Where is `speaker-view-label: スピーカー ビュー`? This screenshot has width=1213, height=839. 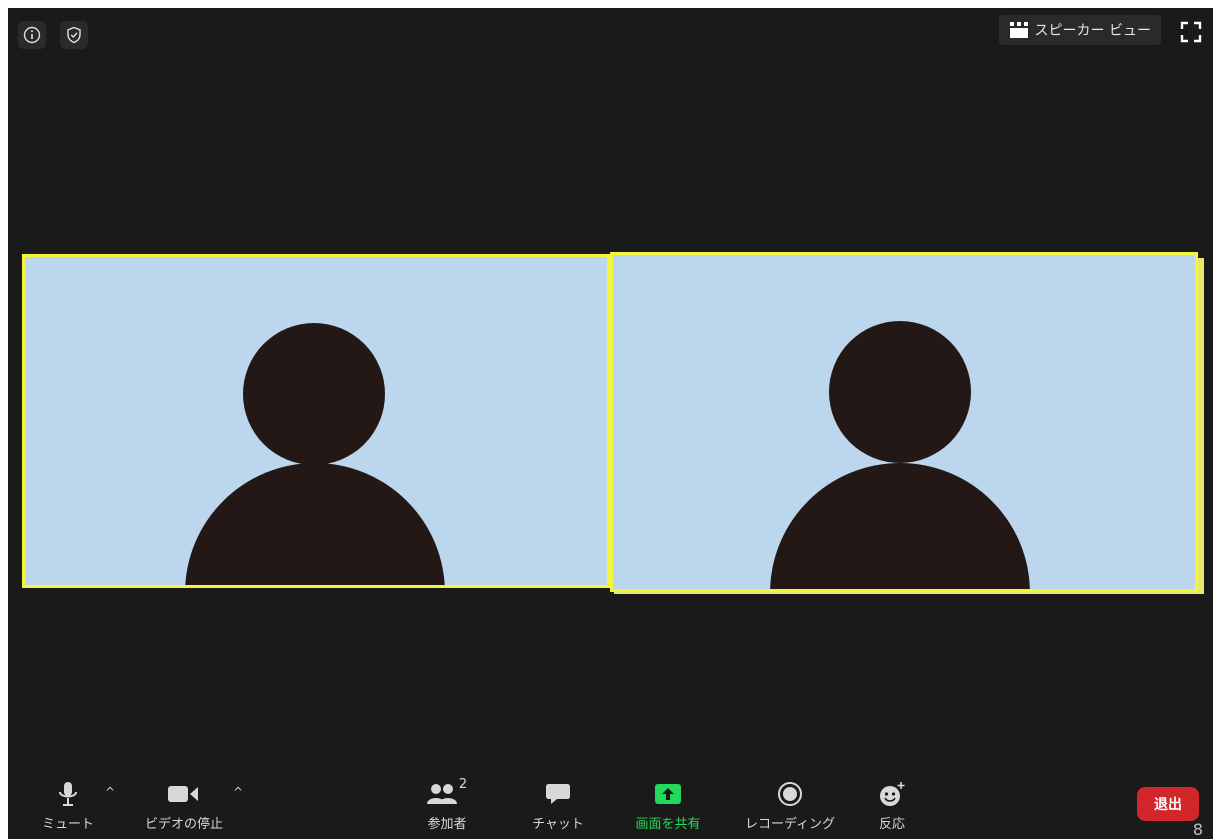 speaker-view-label: スピーカー ビュー is located at coordinates (1092, 31).